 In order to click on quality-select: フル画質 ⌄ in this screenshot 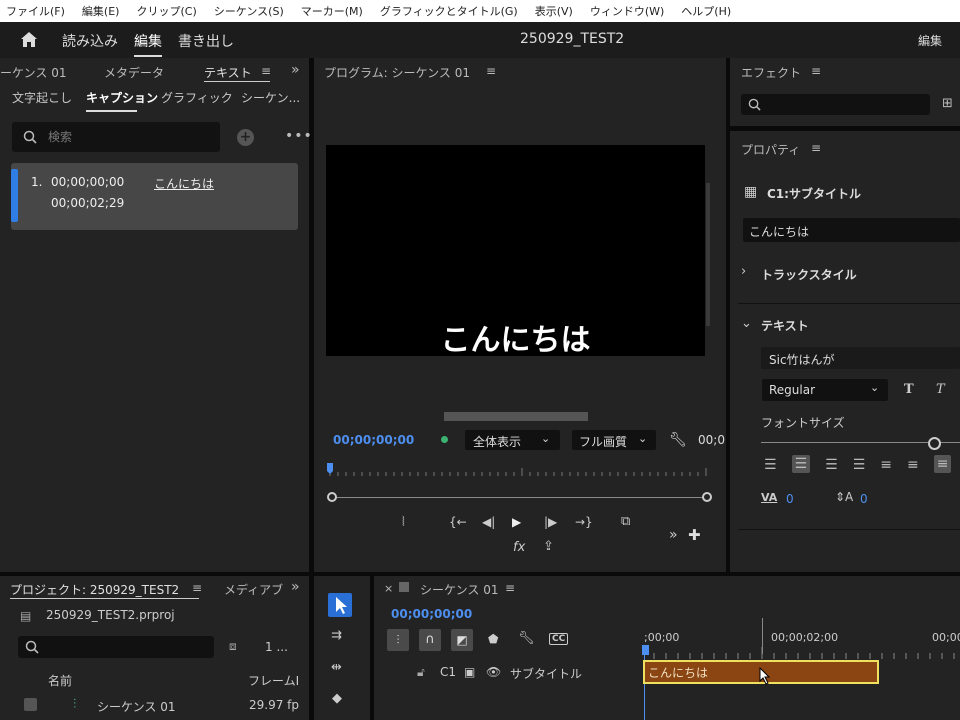, I will do `click(614, 440)`.